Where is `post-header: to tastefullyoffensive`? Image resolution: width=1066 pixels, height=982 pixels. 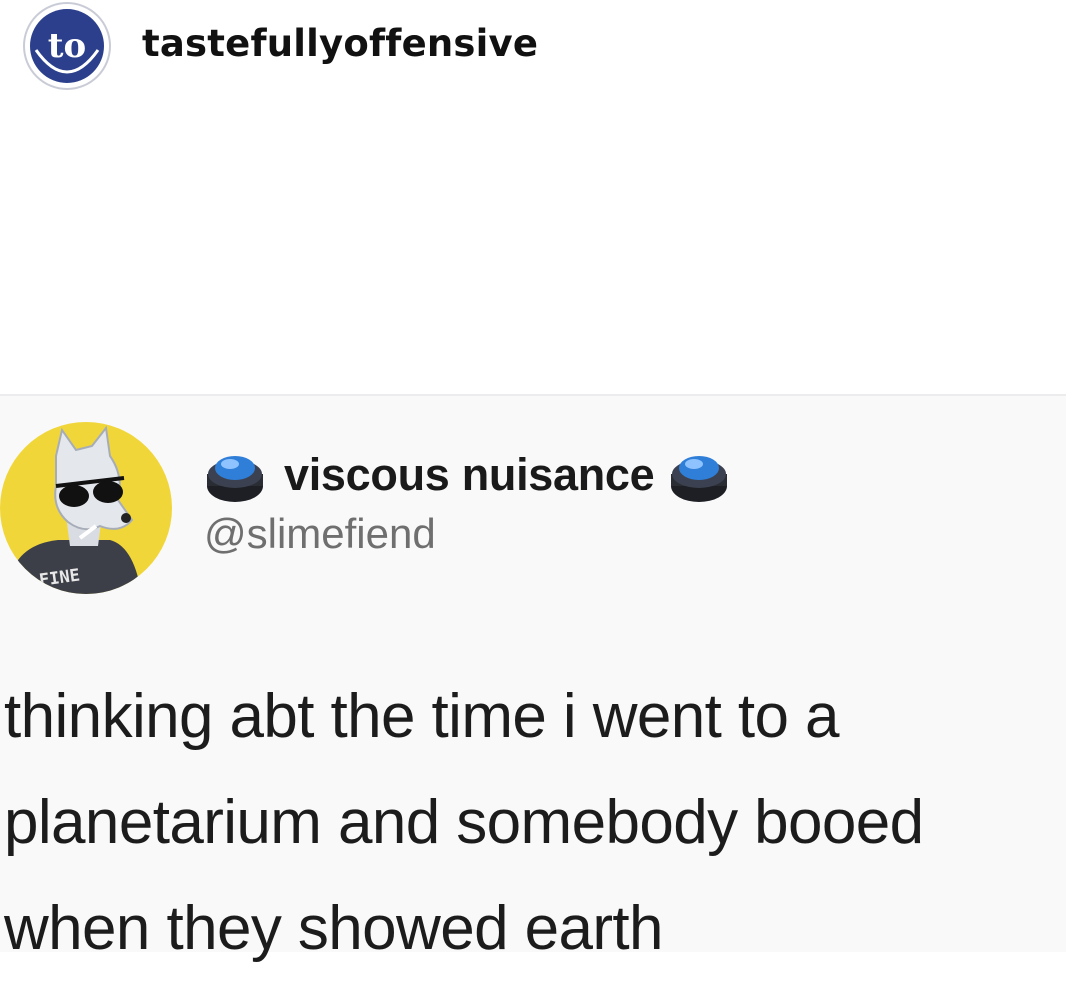 post-header: to tastefullyoffensive is located at coordinates (533, 48).